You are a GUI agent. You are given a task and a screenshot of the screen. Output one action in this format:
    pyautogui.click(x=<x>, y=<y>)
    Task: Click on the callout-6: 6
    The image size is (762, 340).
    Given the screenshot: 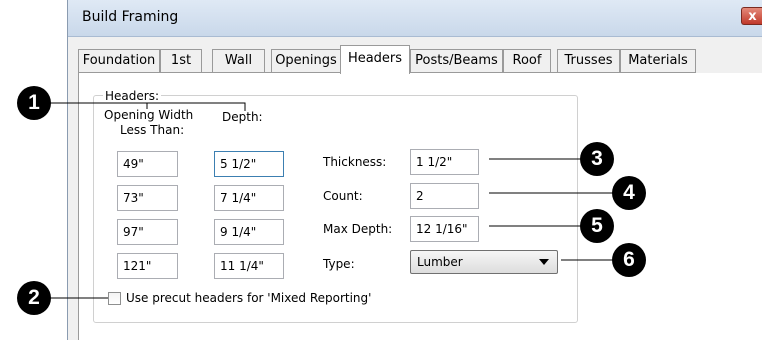 What is the action you would take?
    pyautogui.click(x=629, y=260)
    